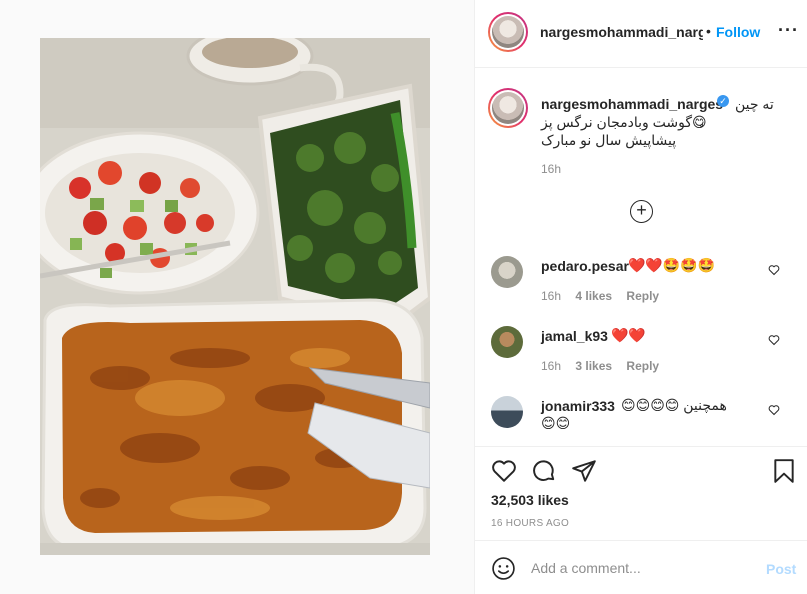  Describe the element at coordinates (593, 296) in the screenshot. I see `comment-likes: 4 likes` at that location.